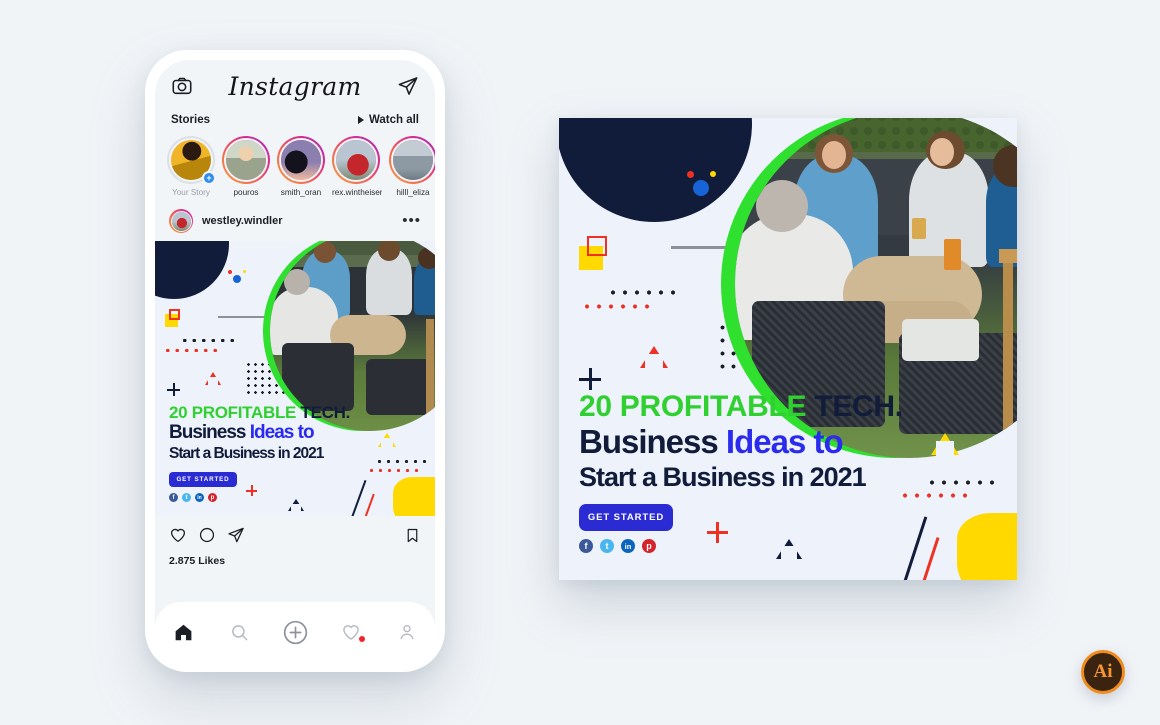 The width and height of the screenshot is (1160, 725). Describe the element at coordinates (413, 192) in the screenshot. I see `story-name: hilll_eliza` at that location.